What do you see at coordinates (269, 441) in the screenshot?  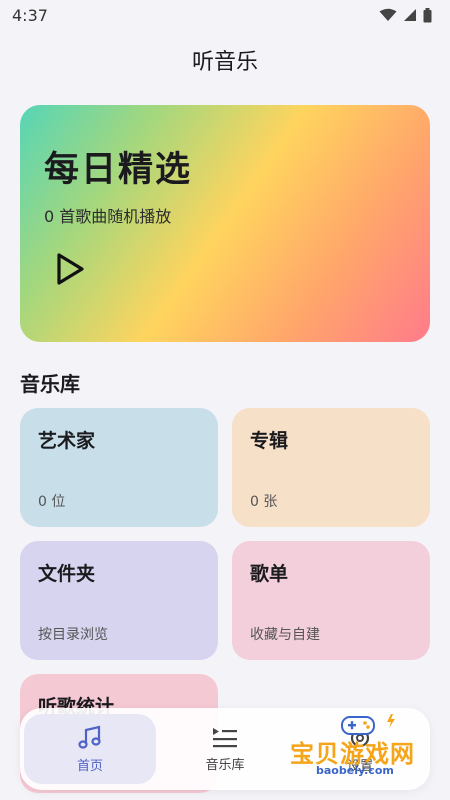 I see `card-title: 专辑` at bounding box center [269, 441].